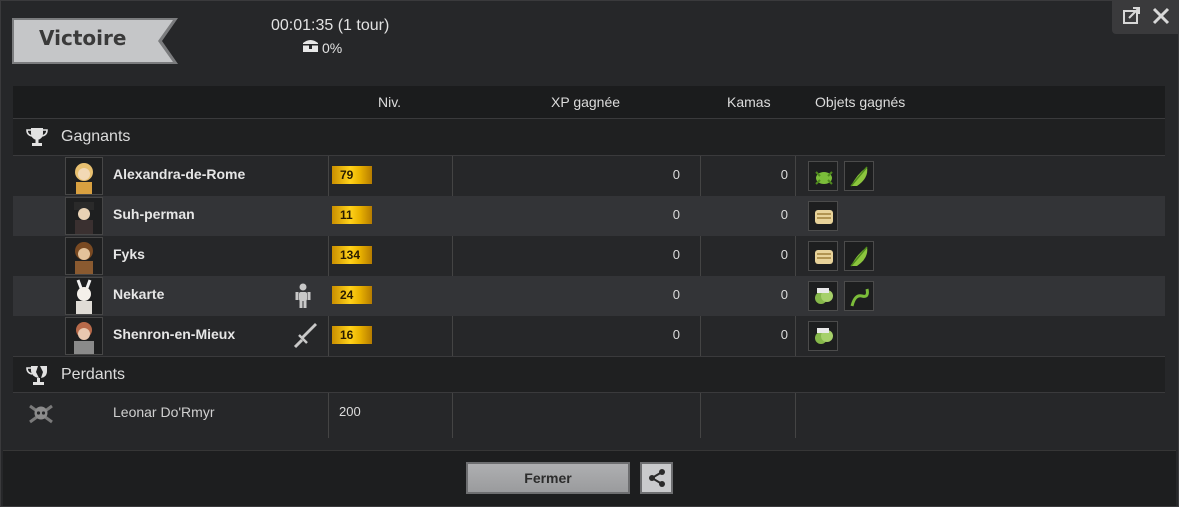 Image resolution: width=1179 pixels, height=507 pixels. What do you see at coordinates (174, 334) in the screenshot?
I see `player-name: Shenron-en-Mieux` at bounding box center [174, 334].